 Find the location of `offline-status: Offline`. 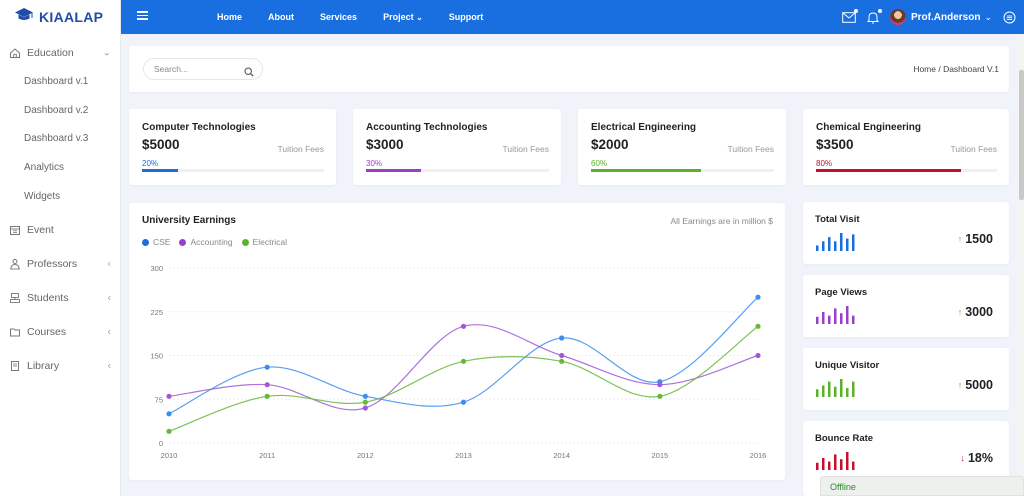

offline-status: Offline is located at coordinates (922, 486).